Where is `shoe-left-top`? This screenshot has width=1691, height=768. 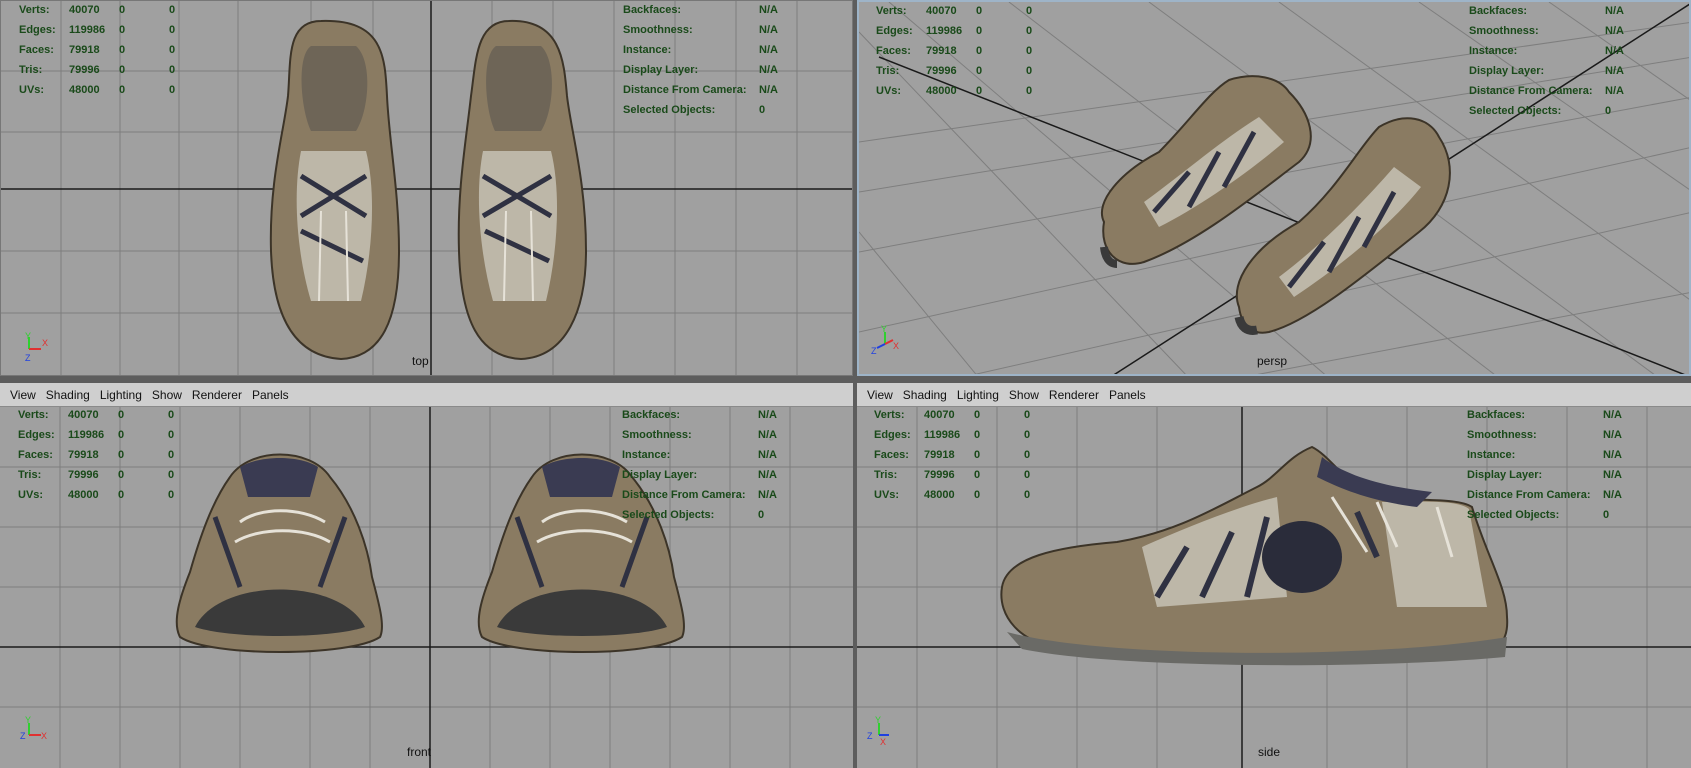
shoe-left-top is located at coordinates (335, 190).